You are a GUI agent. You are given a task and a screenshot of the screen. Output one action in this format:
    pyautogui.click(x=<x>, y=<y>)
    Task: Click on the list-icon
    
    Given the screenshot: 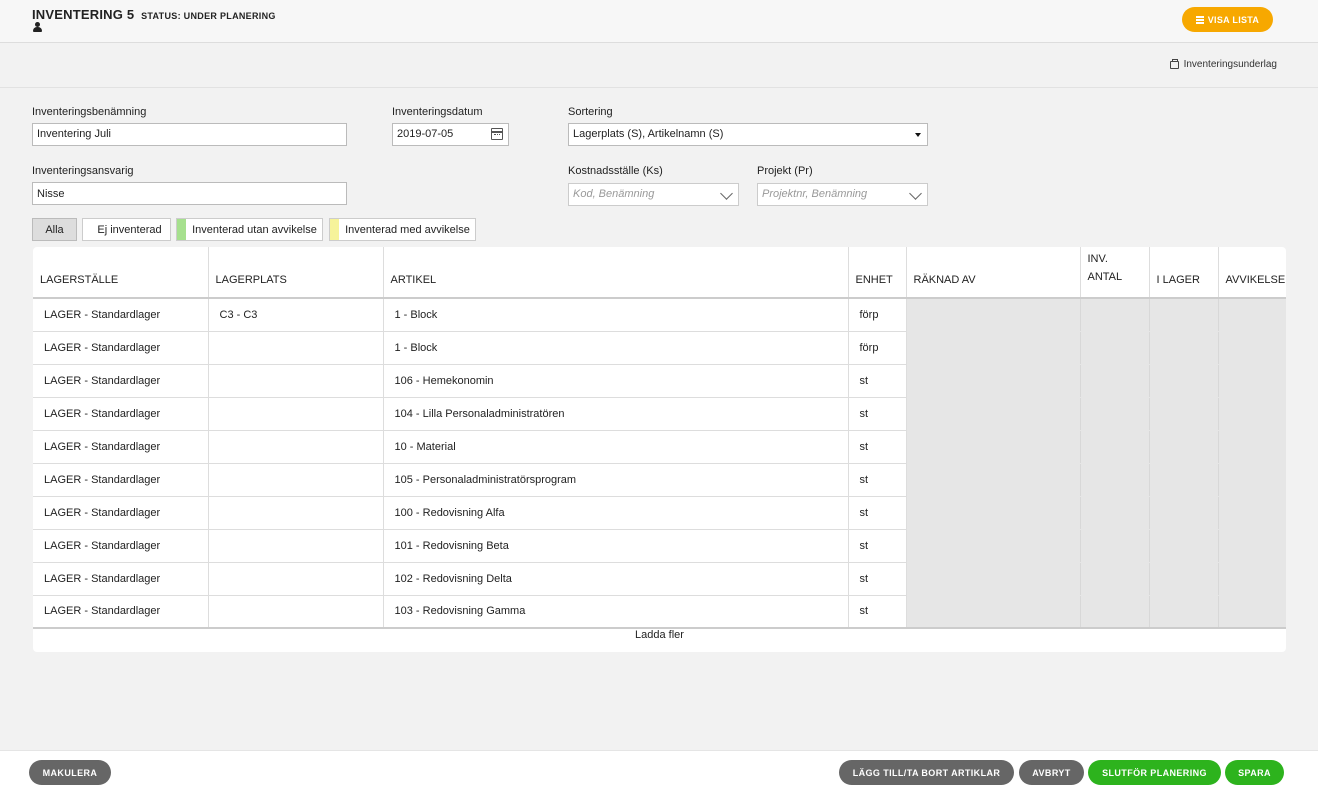 What is the action you would take?
    pyautogui.click(x=1199, y=20)
    